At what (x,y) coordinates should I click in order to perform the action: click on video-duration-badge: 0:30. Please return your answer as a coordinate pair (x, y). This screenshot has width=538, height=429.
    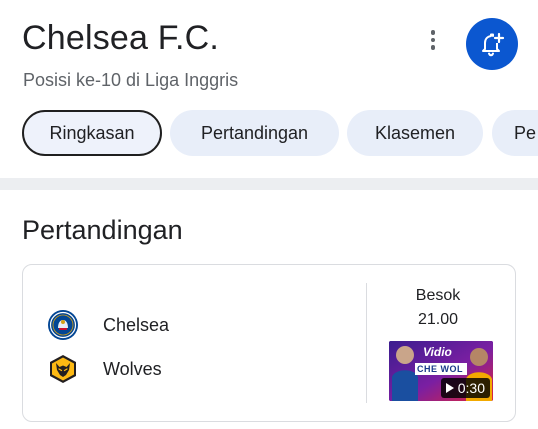
    Looking at the image, I should click on (465, 388).